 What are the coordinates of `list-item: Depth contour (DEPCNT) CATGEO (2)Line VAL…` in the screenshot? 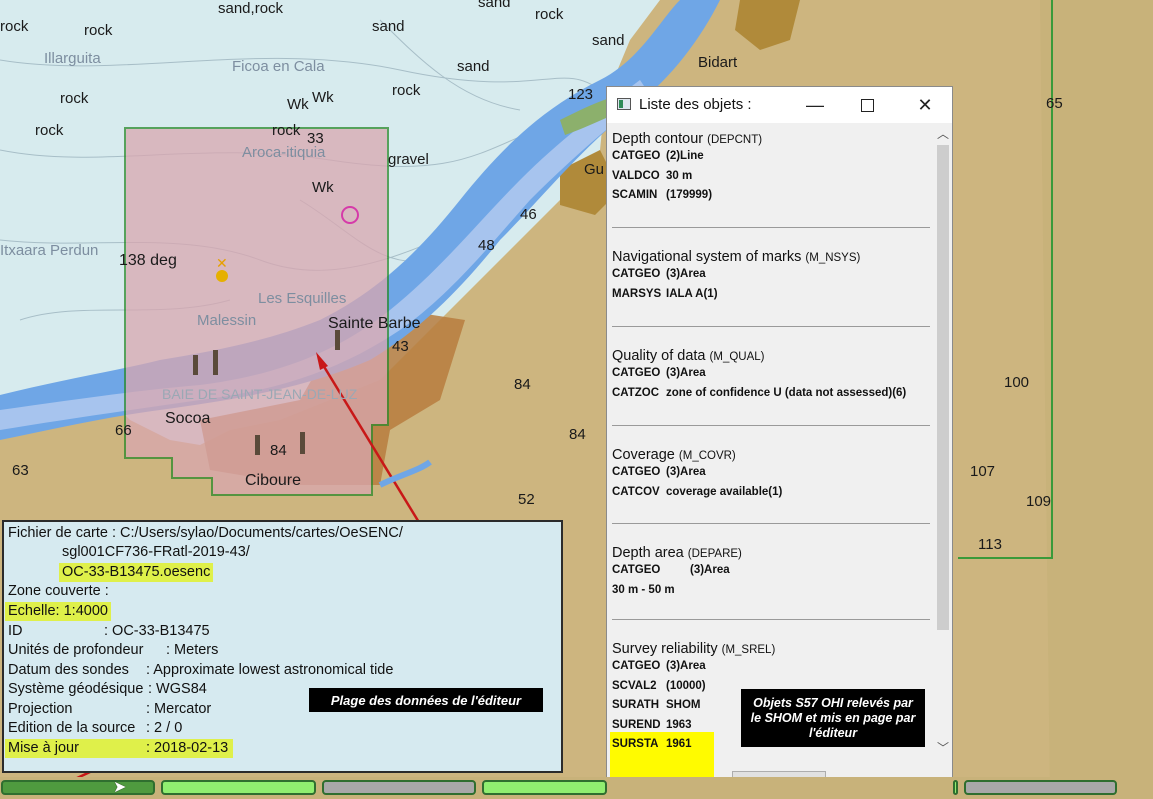 It's located at (771, 168).